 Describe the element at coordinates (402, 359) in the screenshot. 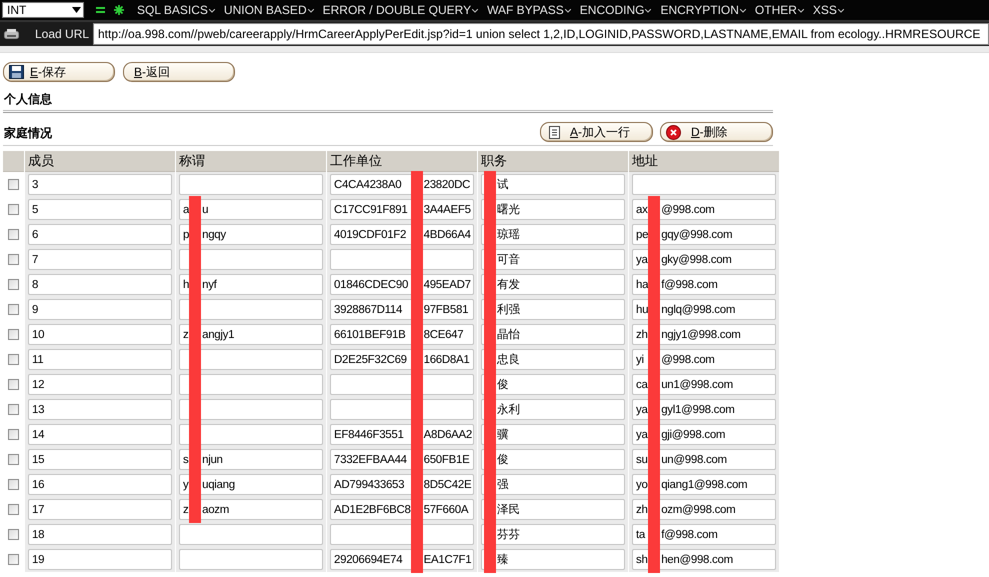

I see `input-field: D2E25F32C69 166D8A1` at that location.